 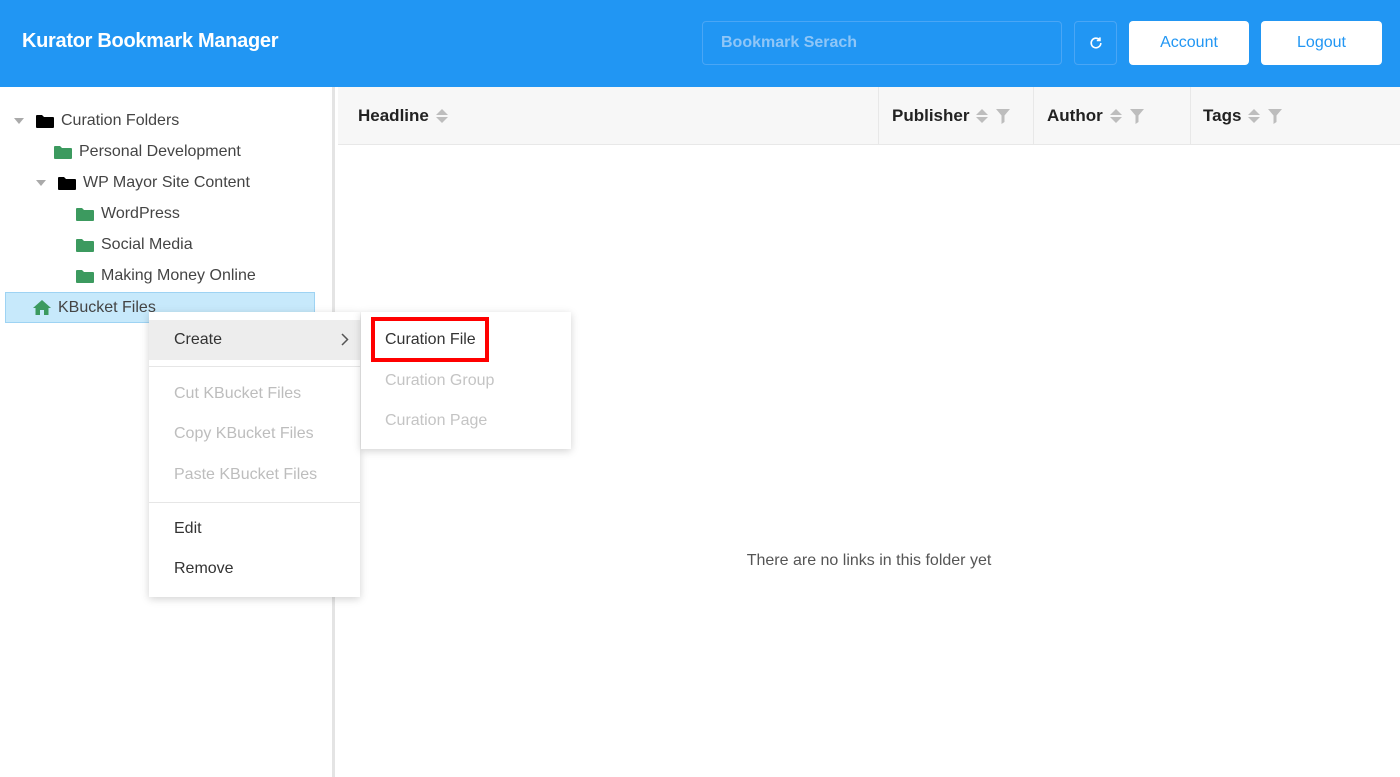 What do you see at coordinates (147, 244) in the screenshot?
I see `tree-item-label: Social Media` at bounding box center [147, 244].